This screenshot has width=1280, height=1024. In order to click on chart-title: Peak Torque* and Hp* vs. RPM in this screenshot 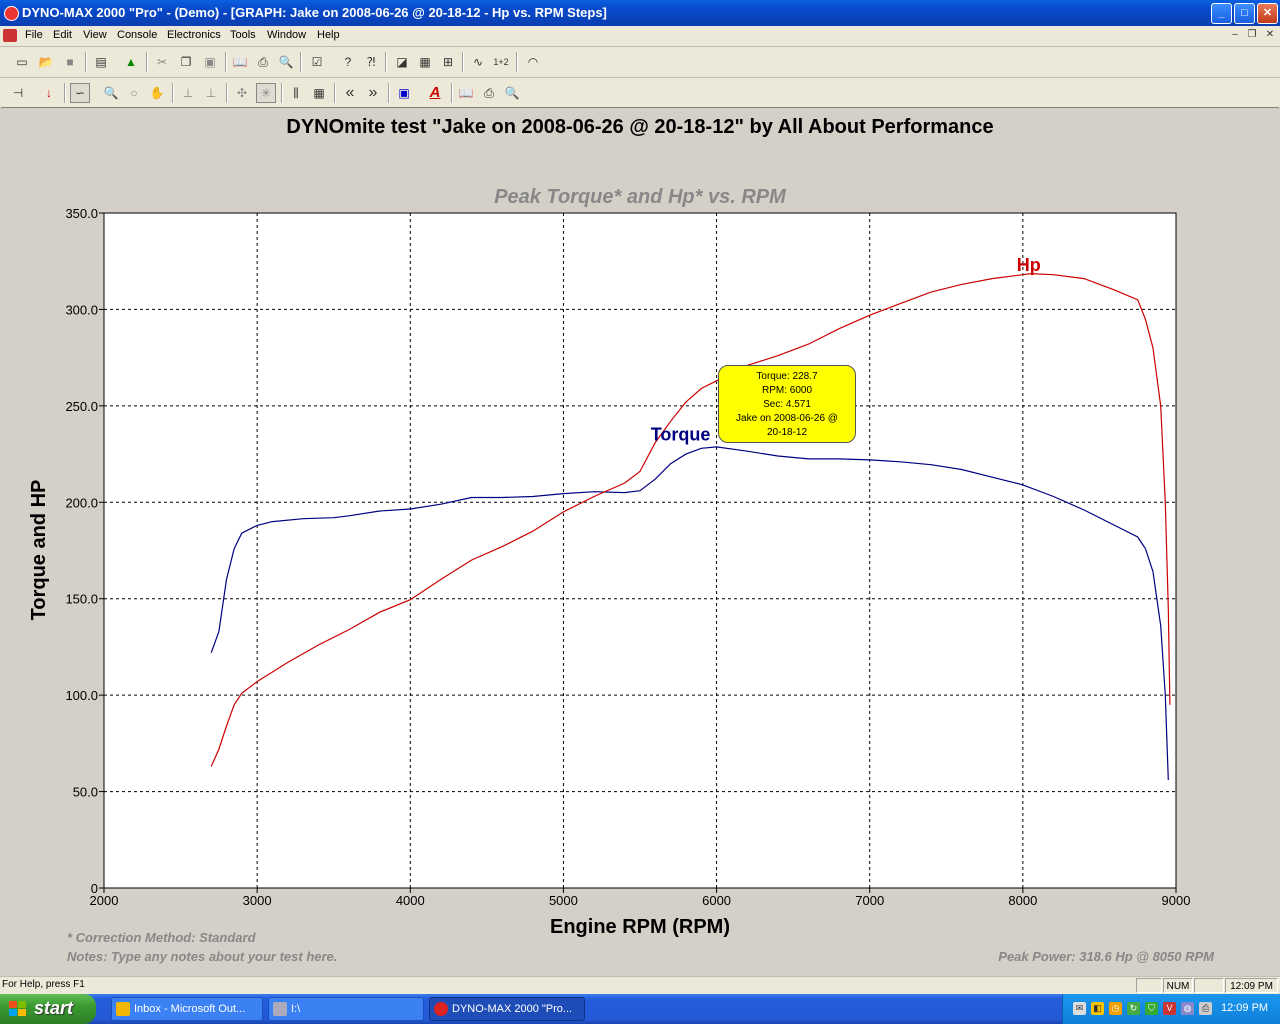, I will do `click(640, 197)`.